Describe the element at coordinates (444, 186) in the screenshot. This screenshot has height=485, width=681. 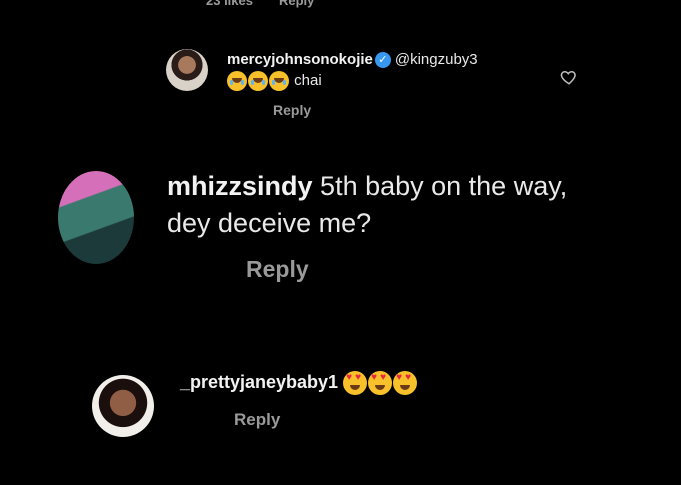
I see `comment-text: 5th baby on the way,` at that location.